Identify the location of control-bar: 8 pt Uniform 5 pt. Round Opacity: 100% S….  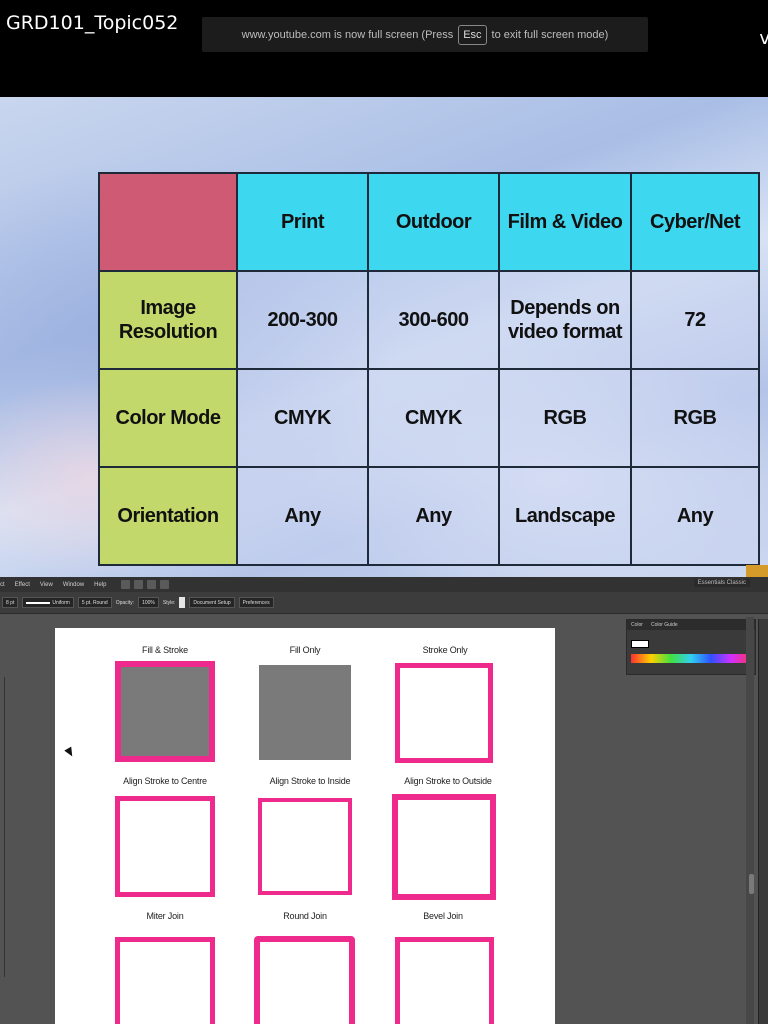
(384, 603).